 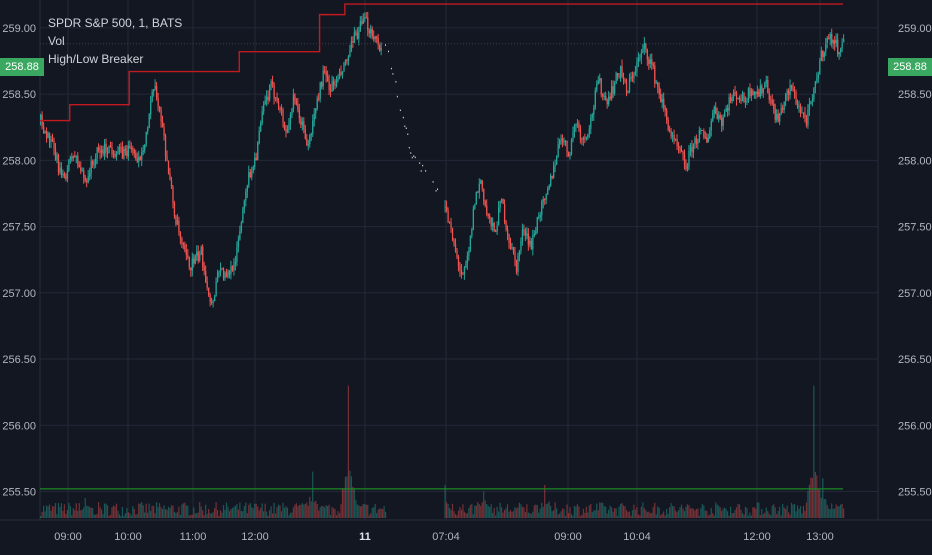 I want to click on symbol-title: SPDR S&P 500, 1, BATS, so click(x=115, y=23).